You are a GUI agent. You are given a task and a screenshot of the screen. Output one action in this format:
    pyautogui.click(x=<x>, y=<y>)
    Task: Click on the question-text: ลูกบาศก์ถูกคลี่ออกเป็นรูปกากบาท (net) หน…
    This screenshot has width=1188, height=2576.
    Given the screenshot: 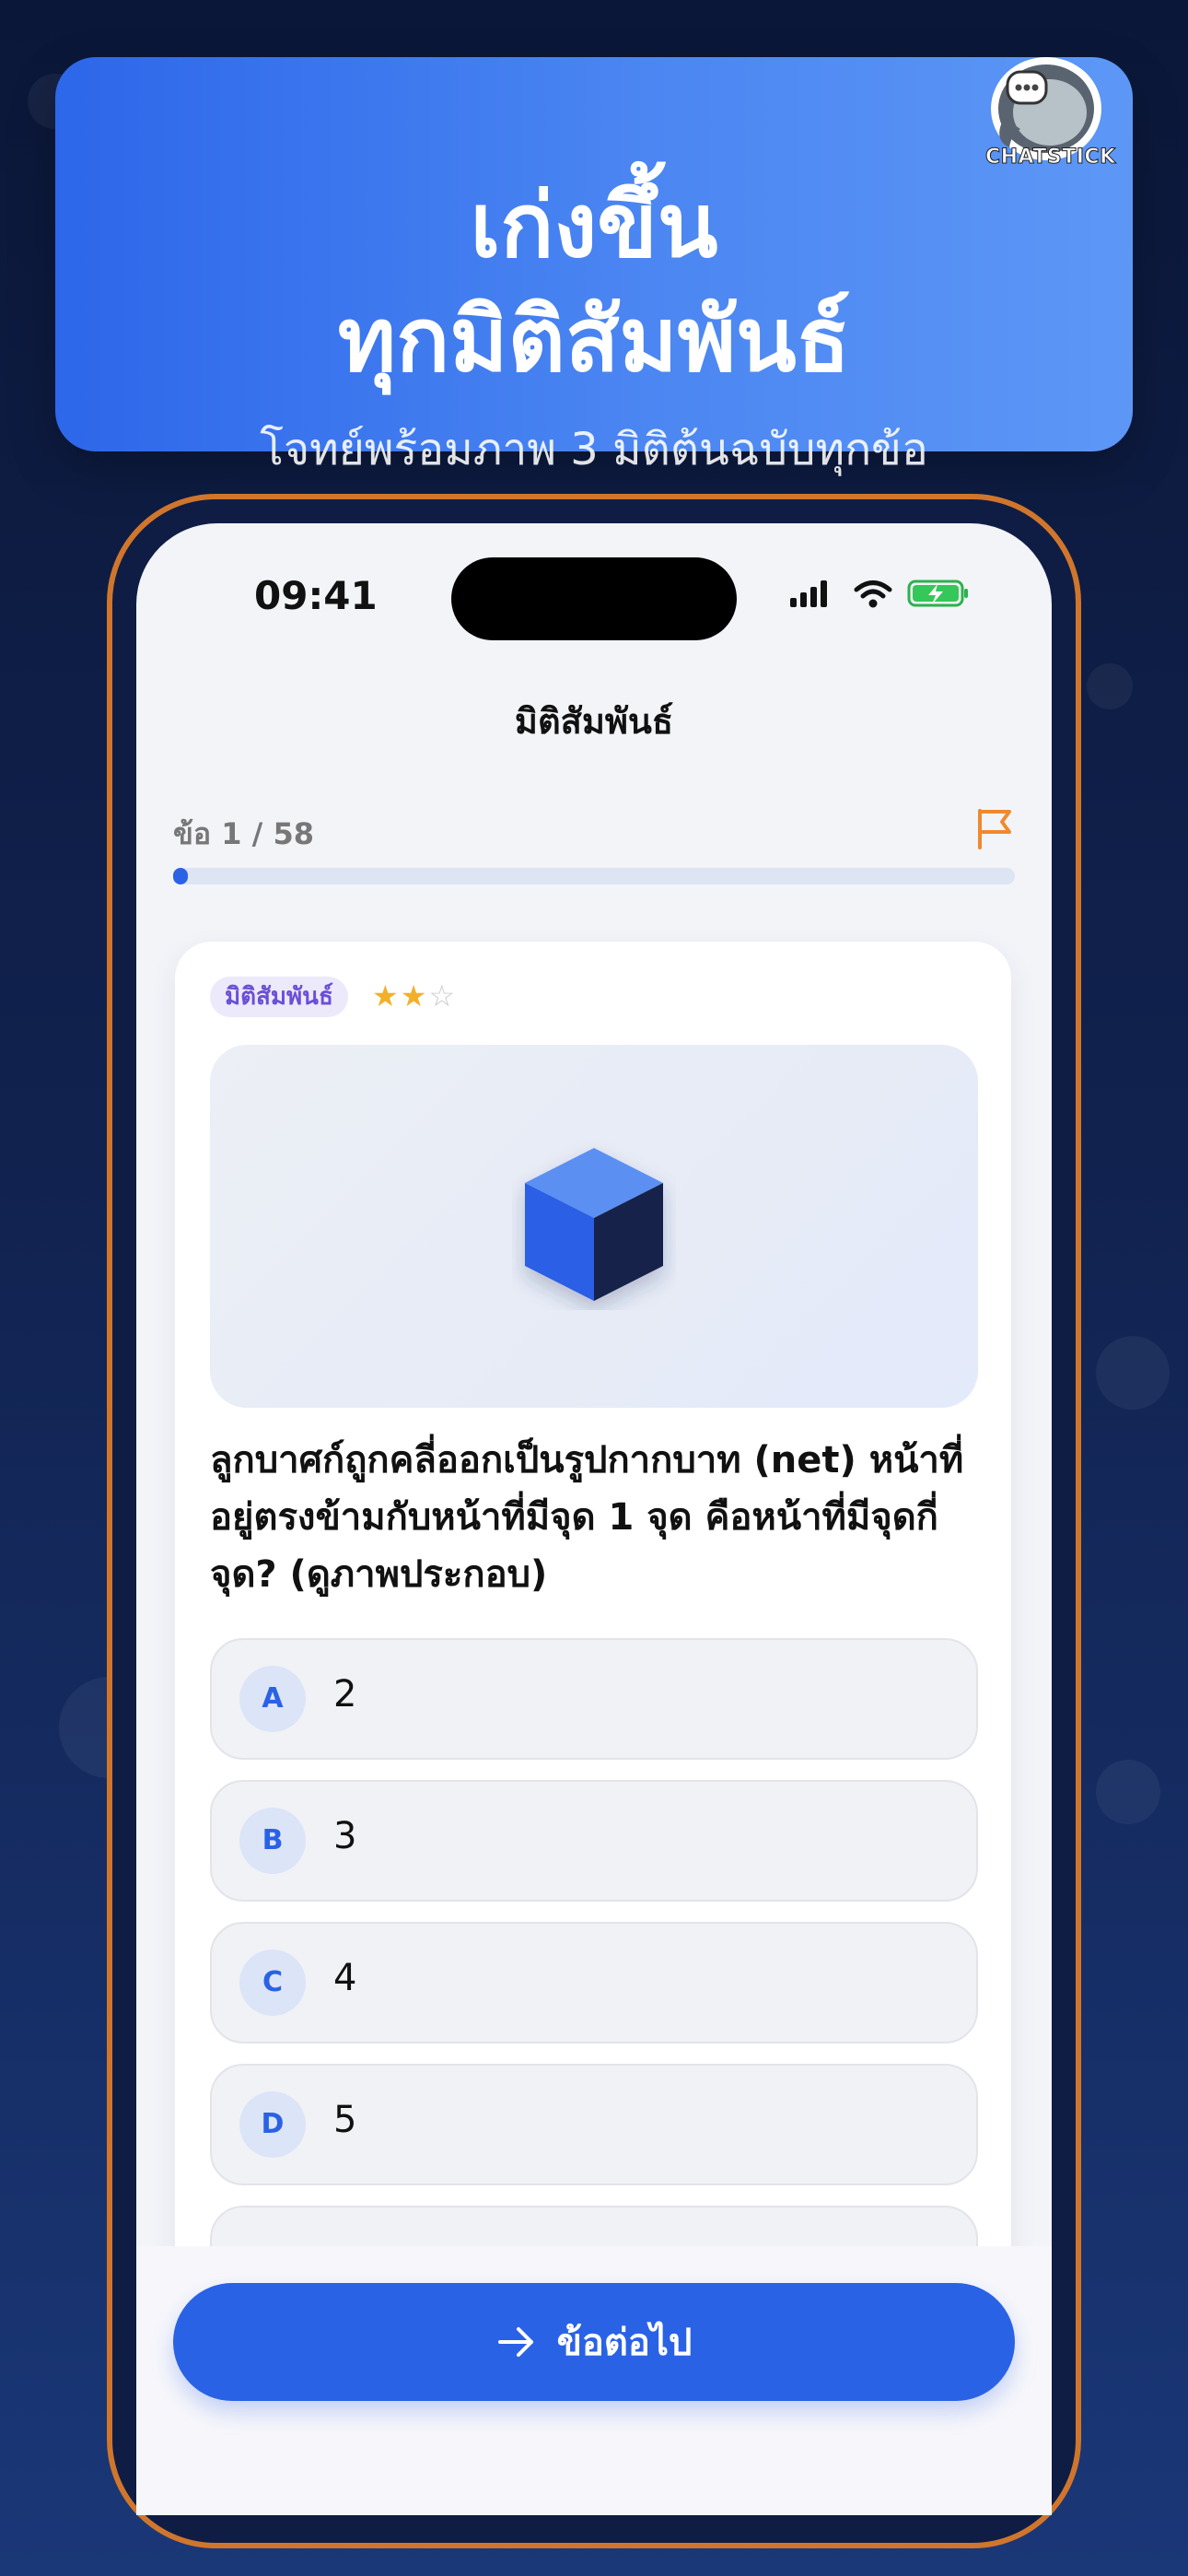 What is the action you would take?
    pyautogui.click(x=587, y=1517)
    